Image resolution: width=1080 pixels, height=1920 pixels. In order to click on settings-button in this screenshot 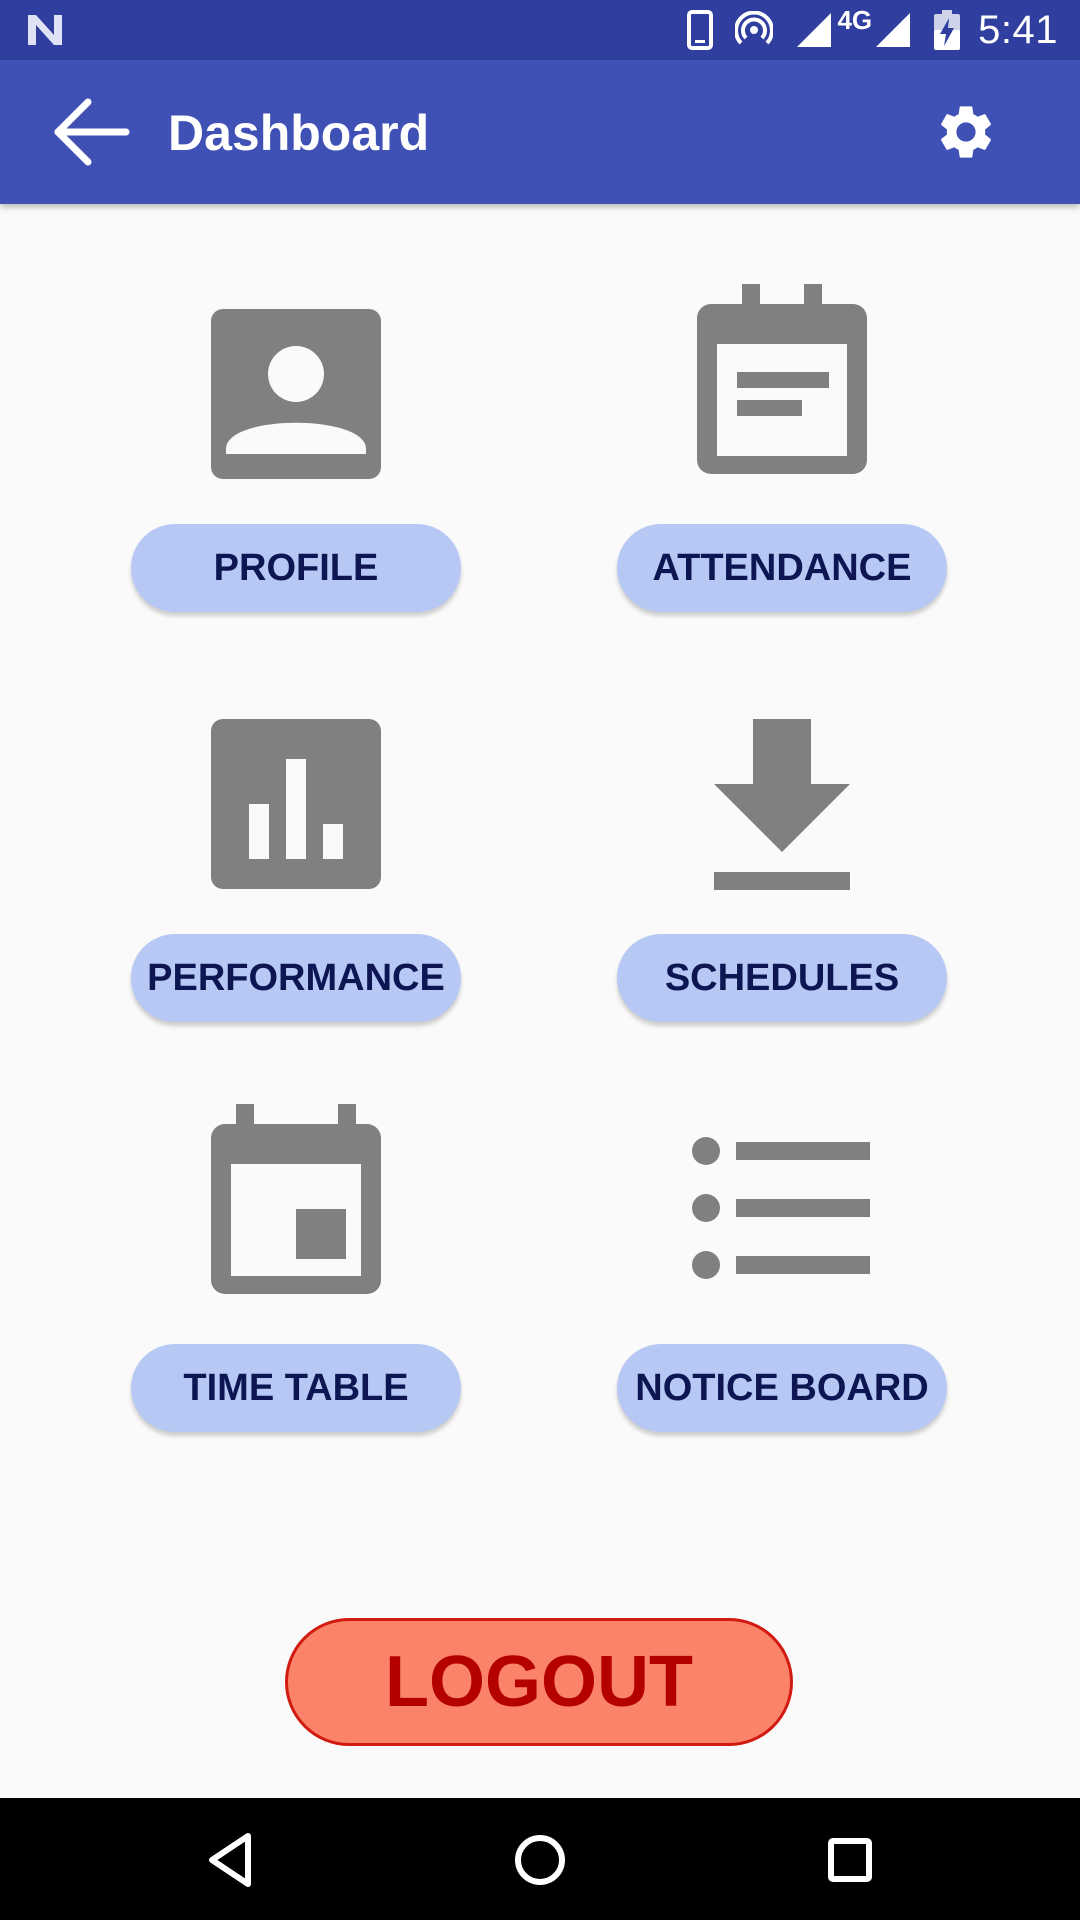, I will do `click(966, 132)`.